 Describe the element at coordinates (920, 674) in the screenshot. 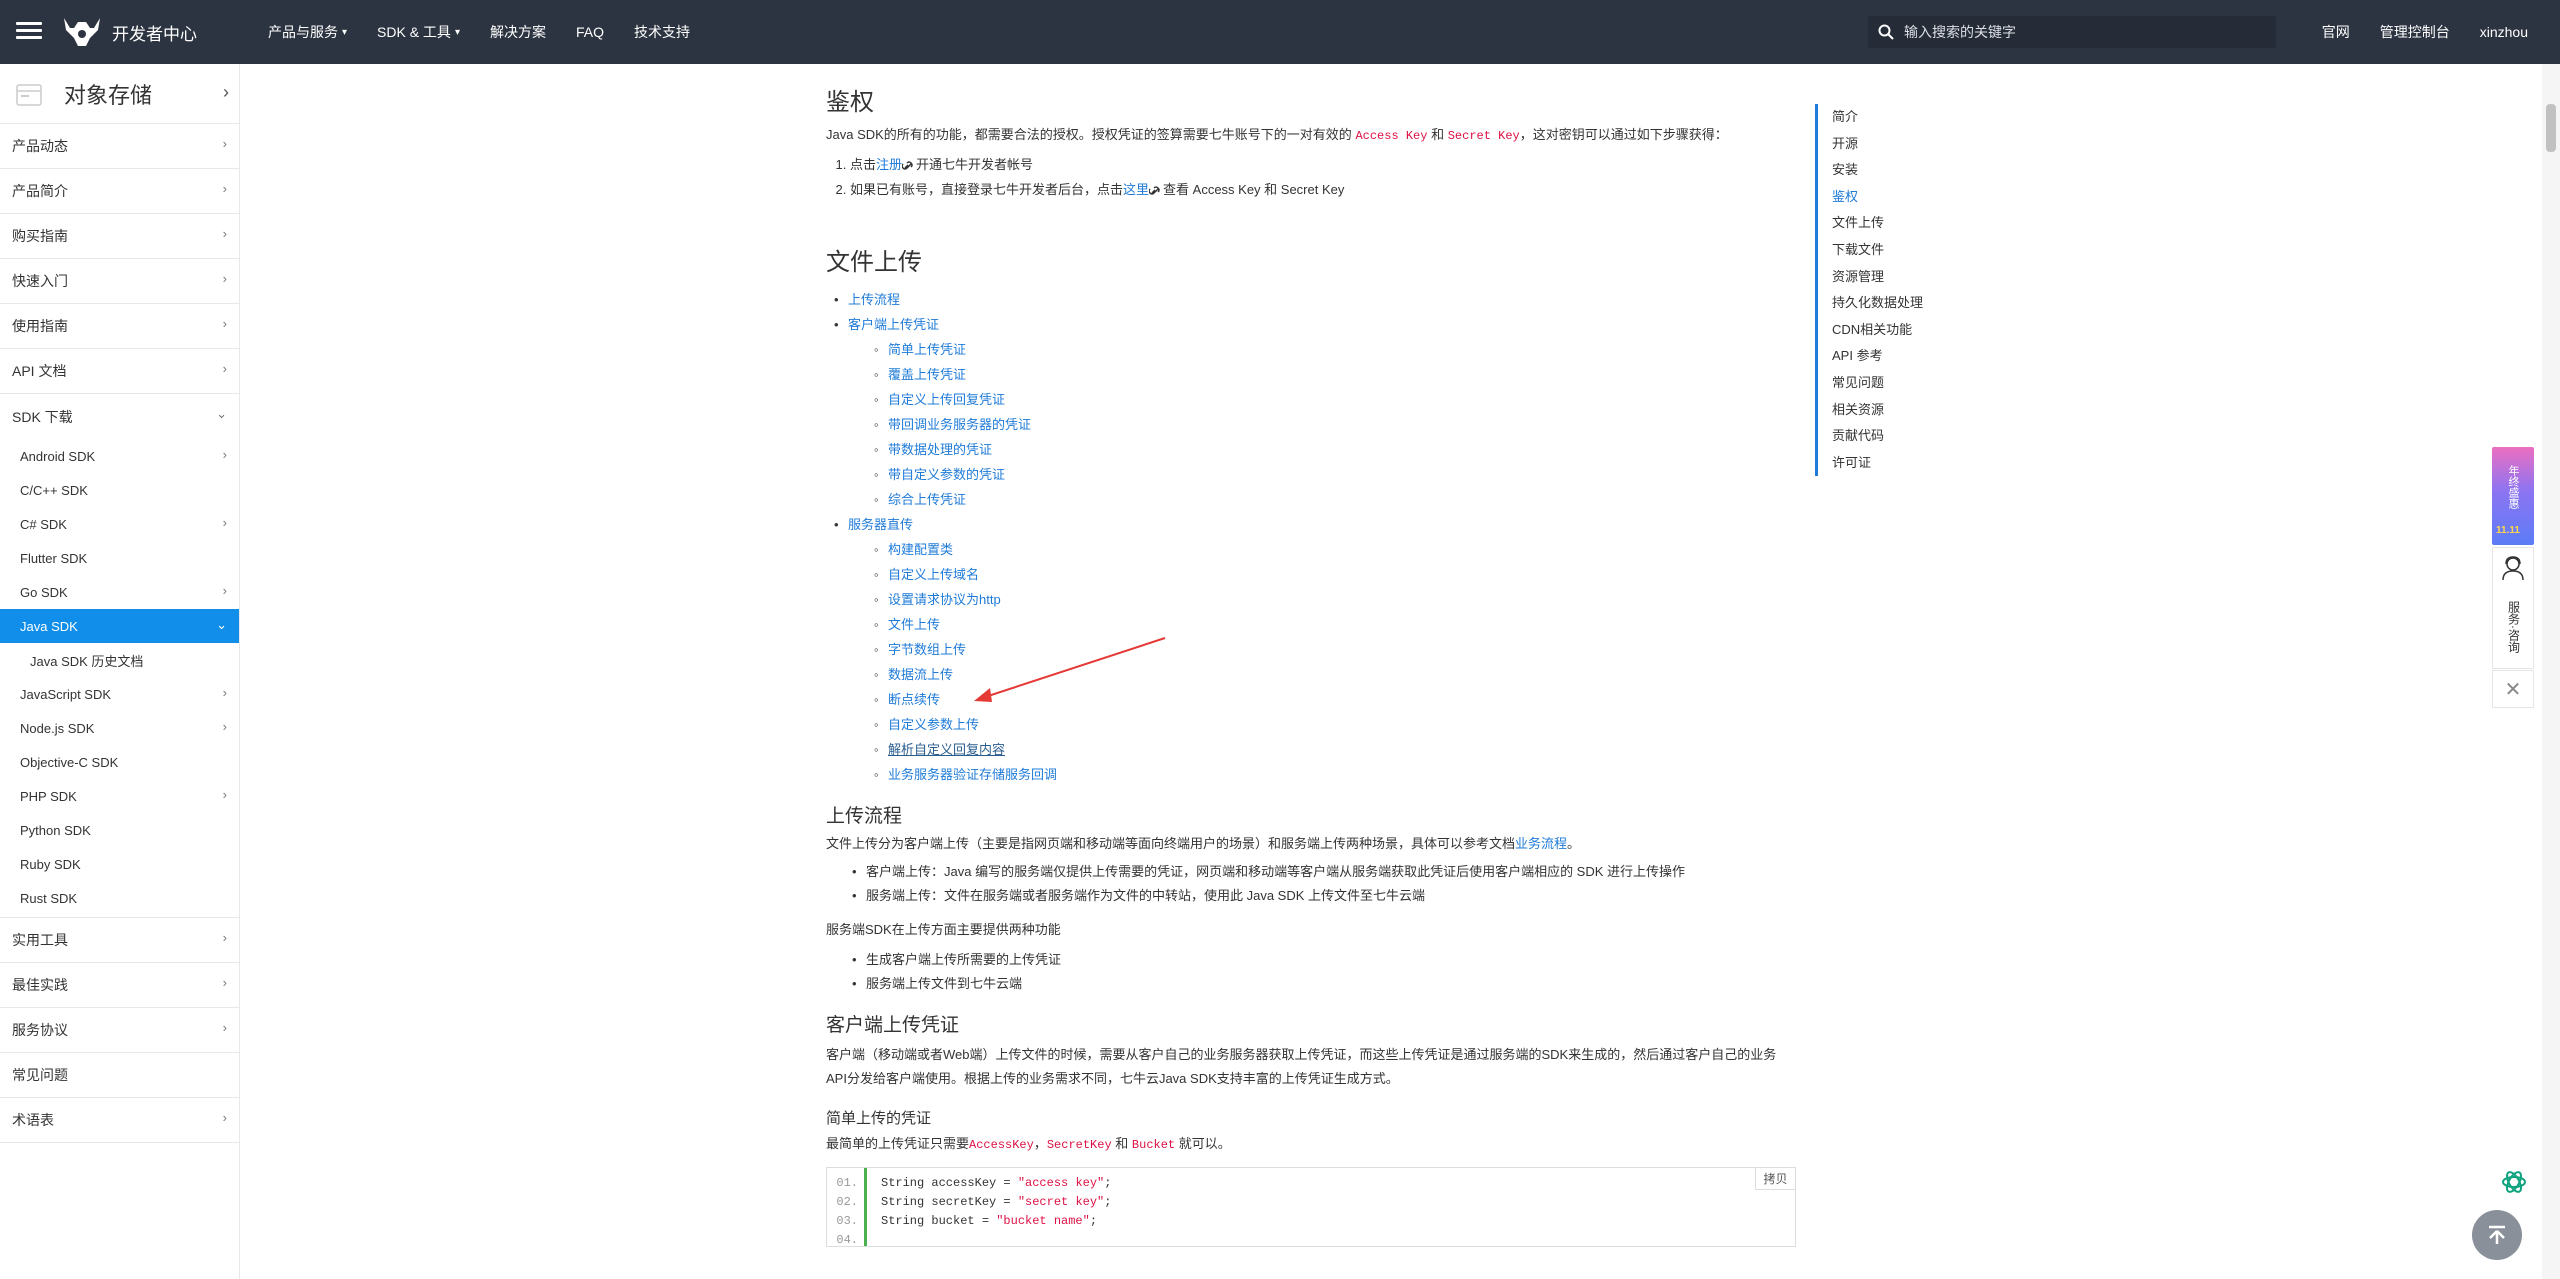

I see `toc-link: 数据流上传` at that location.